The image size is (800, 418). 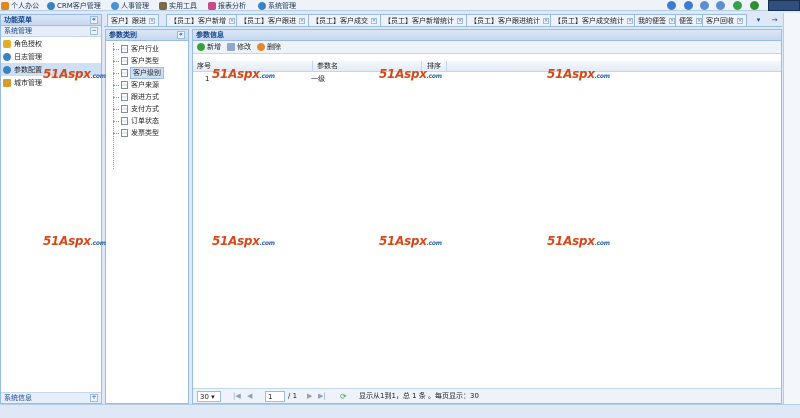 What do you see at coordinates (51, 43) in the screenshot?
I see `menu-item-role-auth: 角色授权` at bounding box center [51, 43].